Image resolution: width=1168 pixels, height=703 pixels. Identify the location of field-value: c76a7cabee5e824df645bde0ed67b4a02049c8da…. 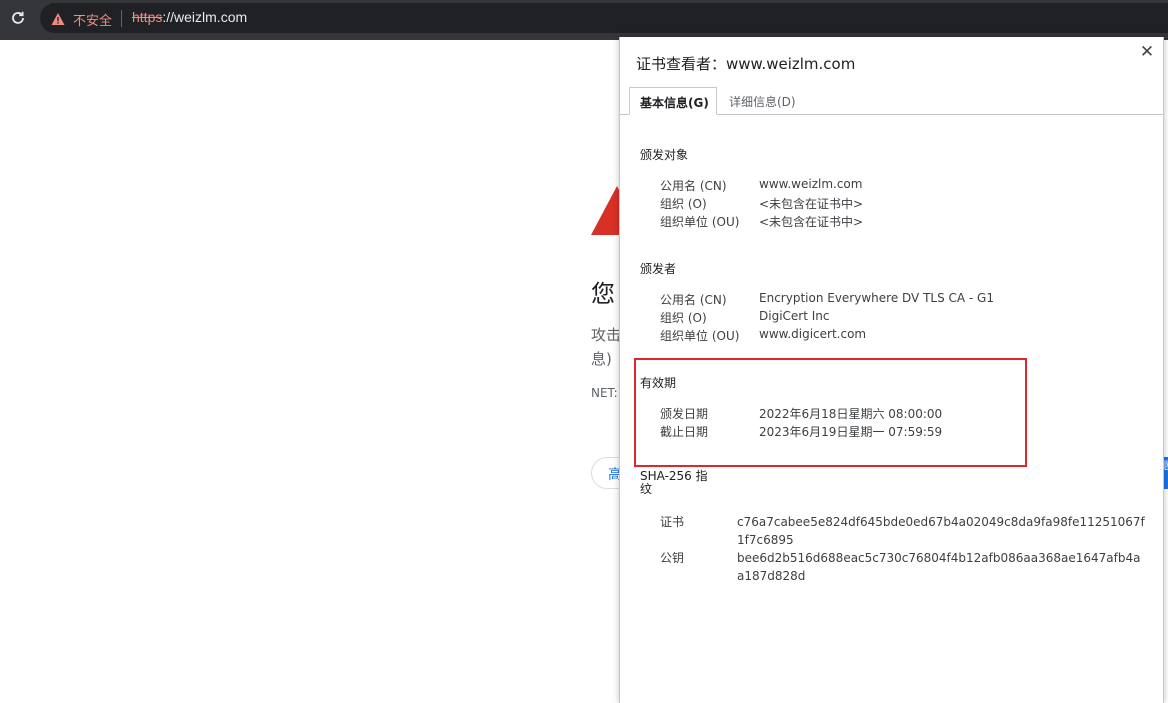
(941, 531).